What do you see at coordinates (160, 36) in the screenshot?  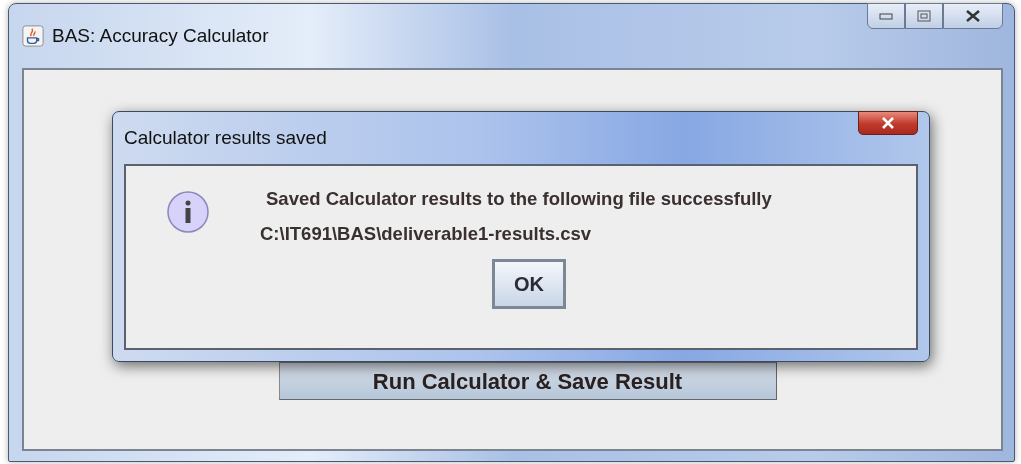 I see `window-title: BAS: Accuracy Calculator` at bounding box center [160, 36].